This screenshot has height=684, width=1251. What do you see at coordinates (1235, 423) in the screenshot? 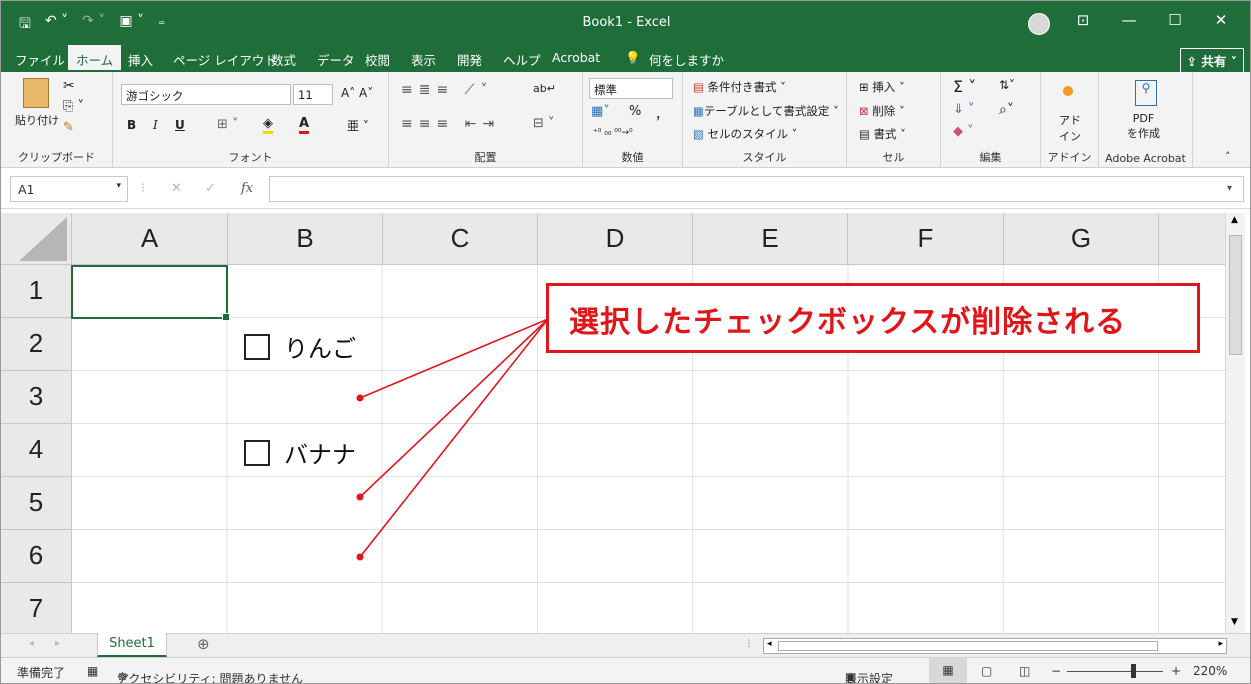
I see `vertical-scrollbar: ▲ ▼` at bounding box center [1235, 423].